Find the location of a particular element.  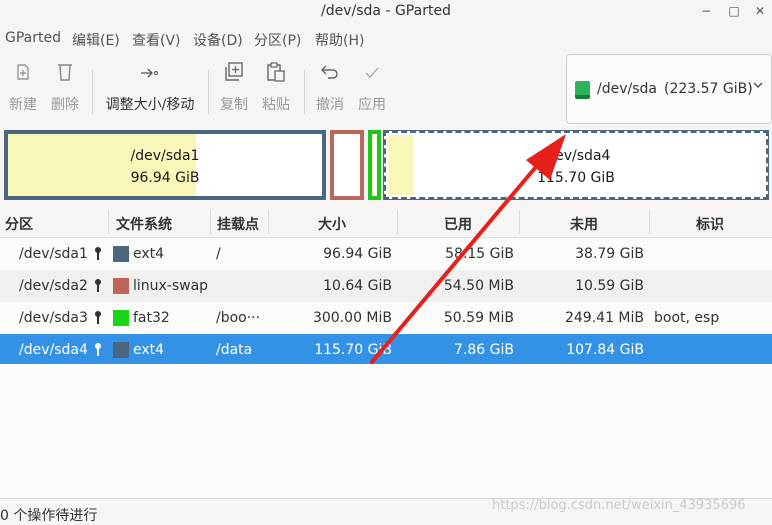

cell-unused: 10.59 GiB is located at coordinates (609, 286).